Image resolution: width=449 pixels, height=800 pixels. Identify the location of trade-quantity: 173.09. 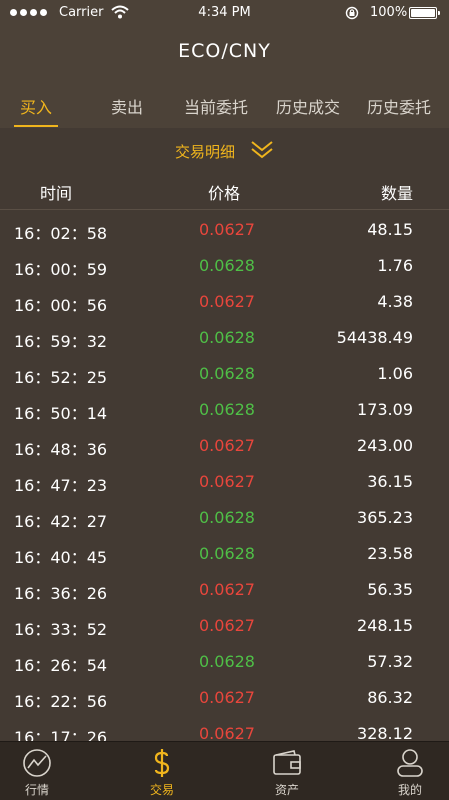
(385, 409).